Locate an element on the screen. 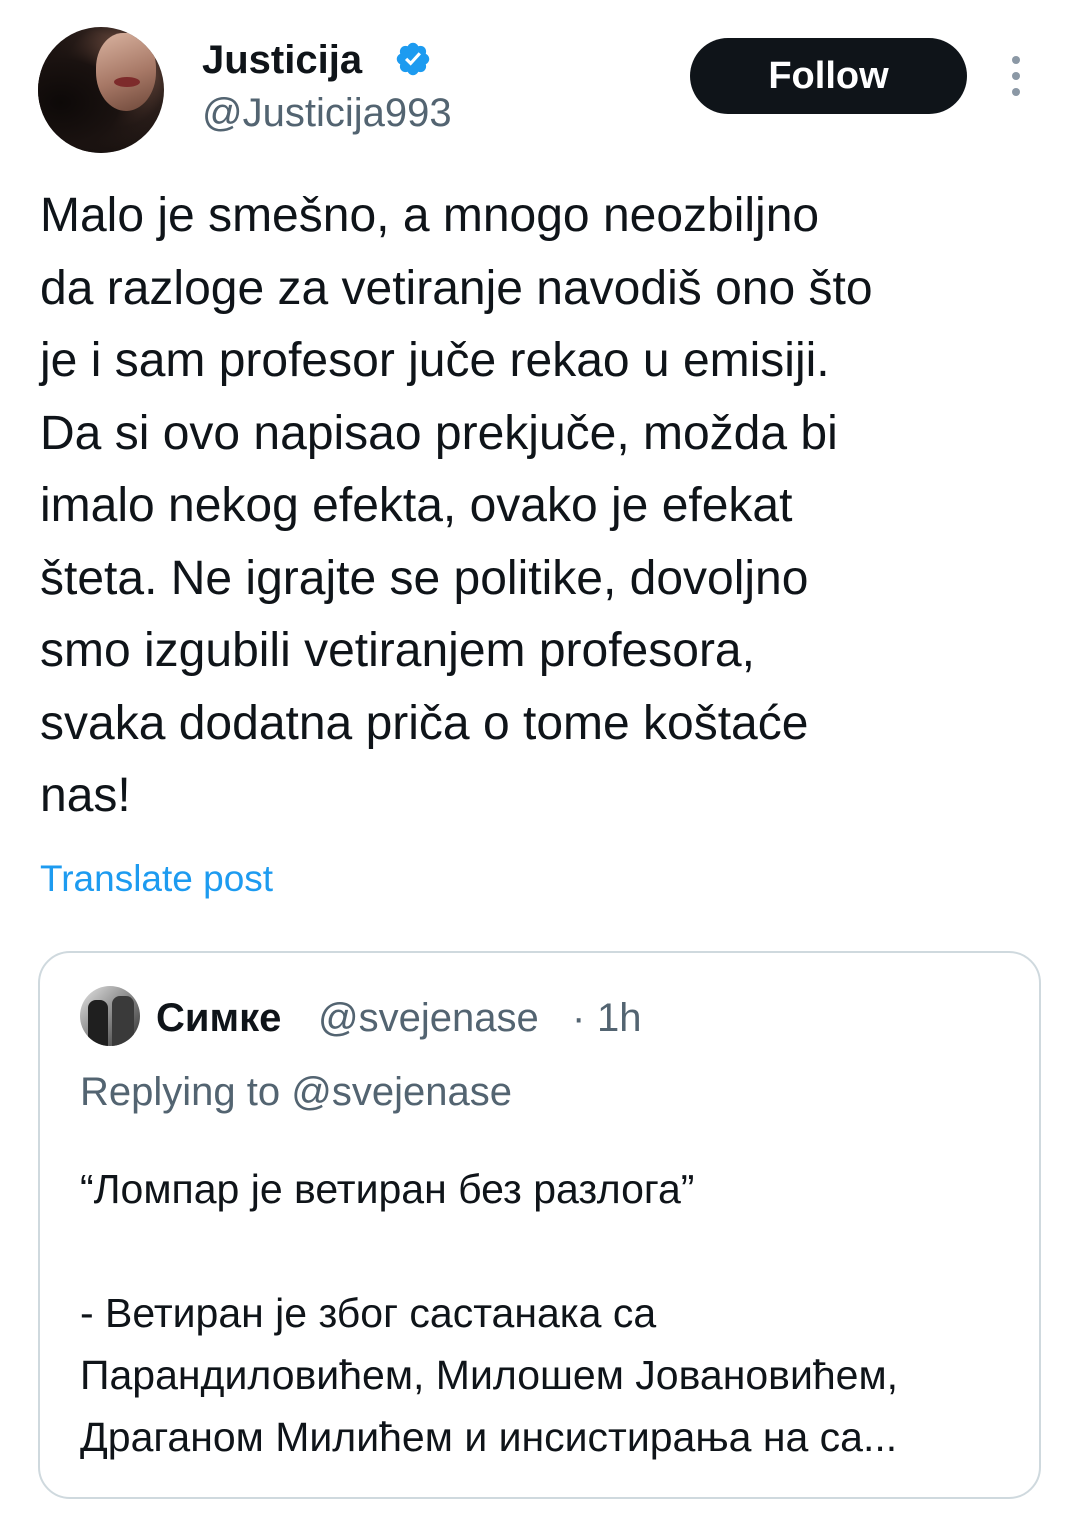 Image resolution: width=1080 pixels, height=1530 pixels. replying-to-label: Replying to @svejenase is located at coordinates (296, 1092).